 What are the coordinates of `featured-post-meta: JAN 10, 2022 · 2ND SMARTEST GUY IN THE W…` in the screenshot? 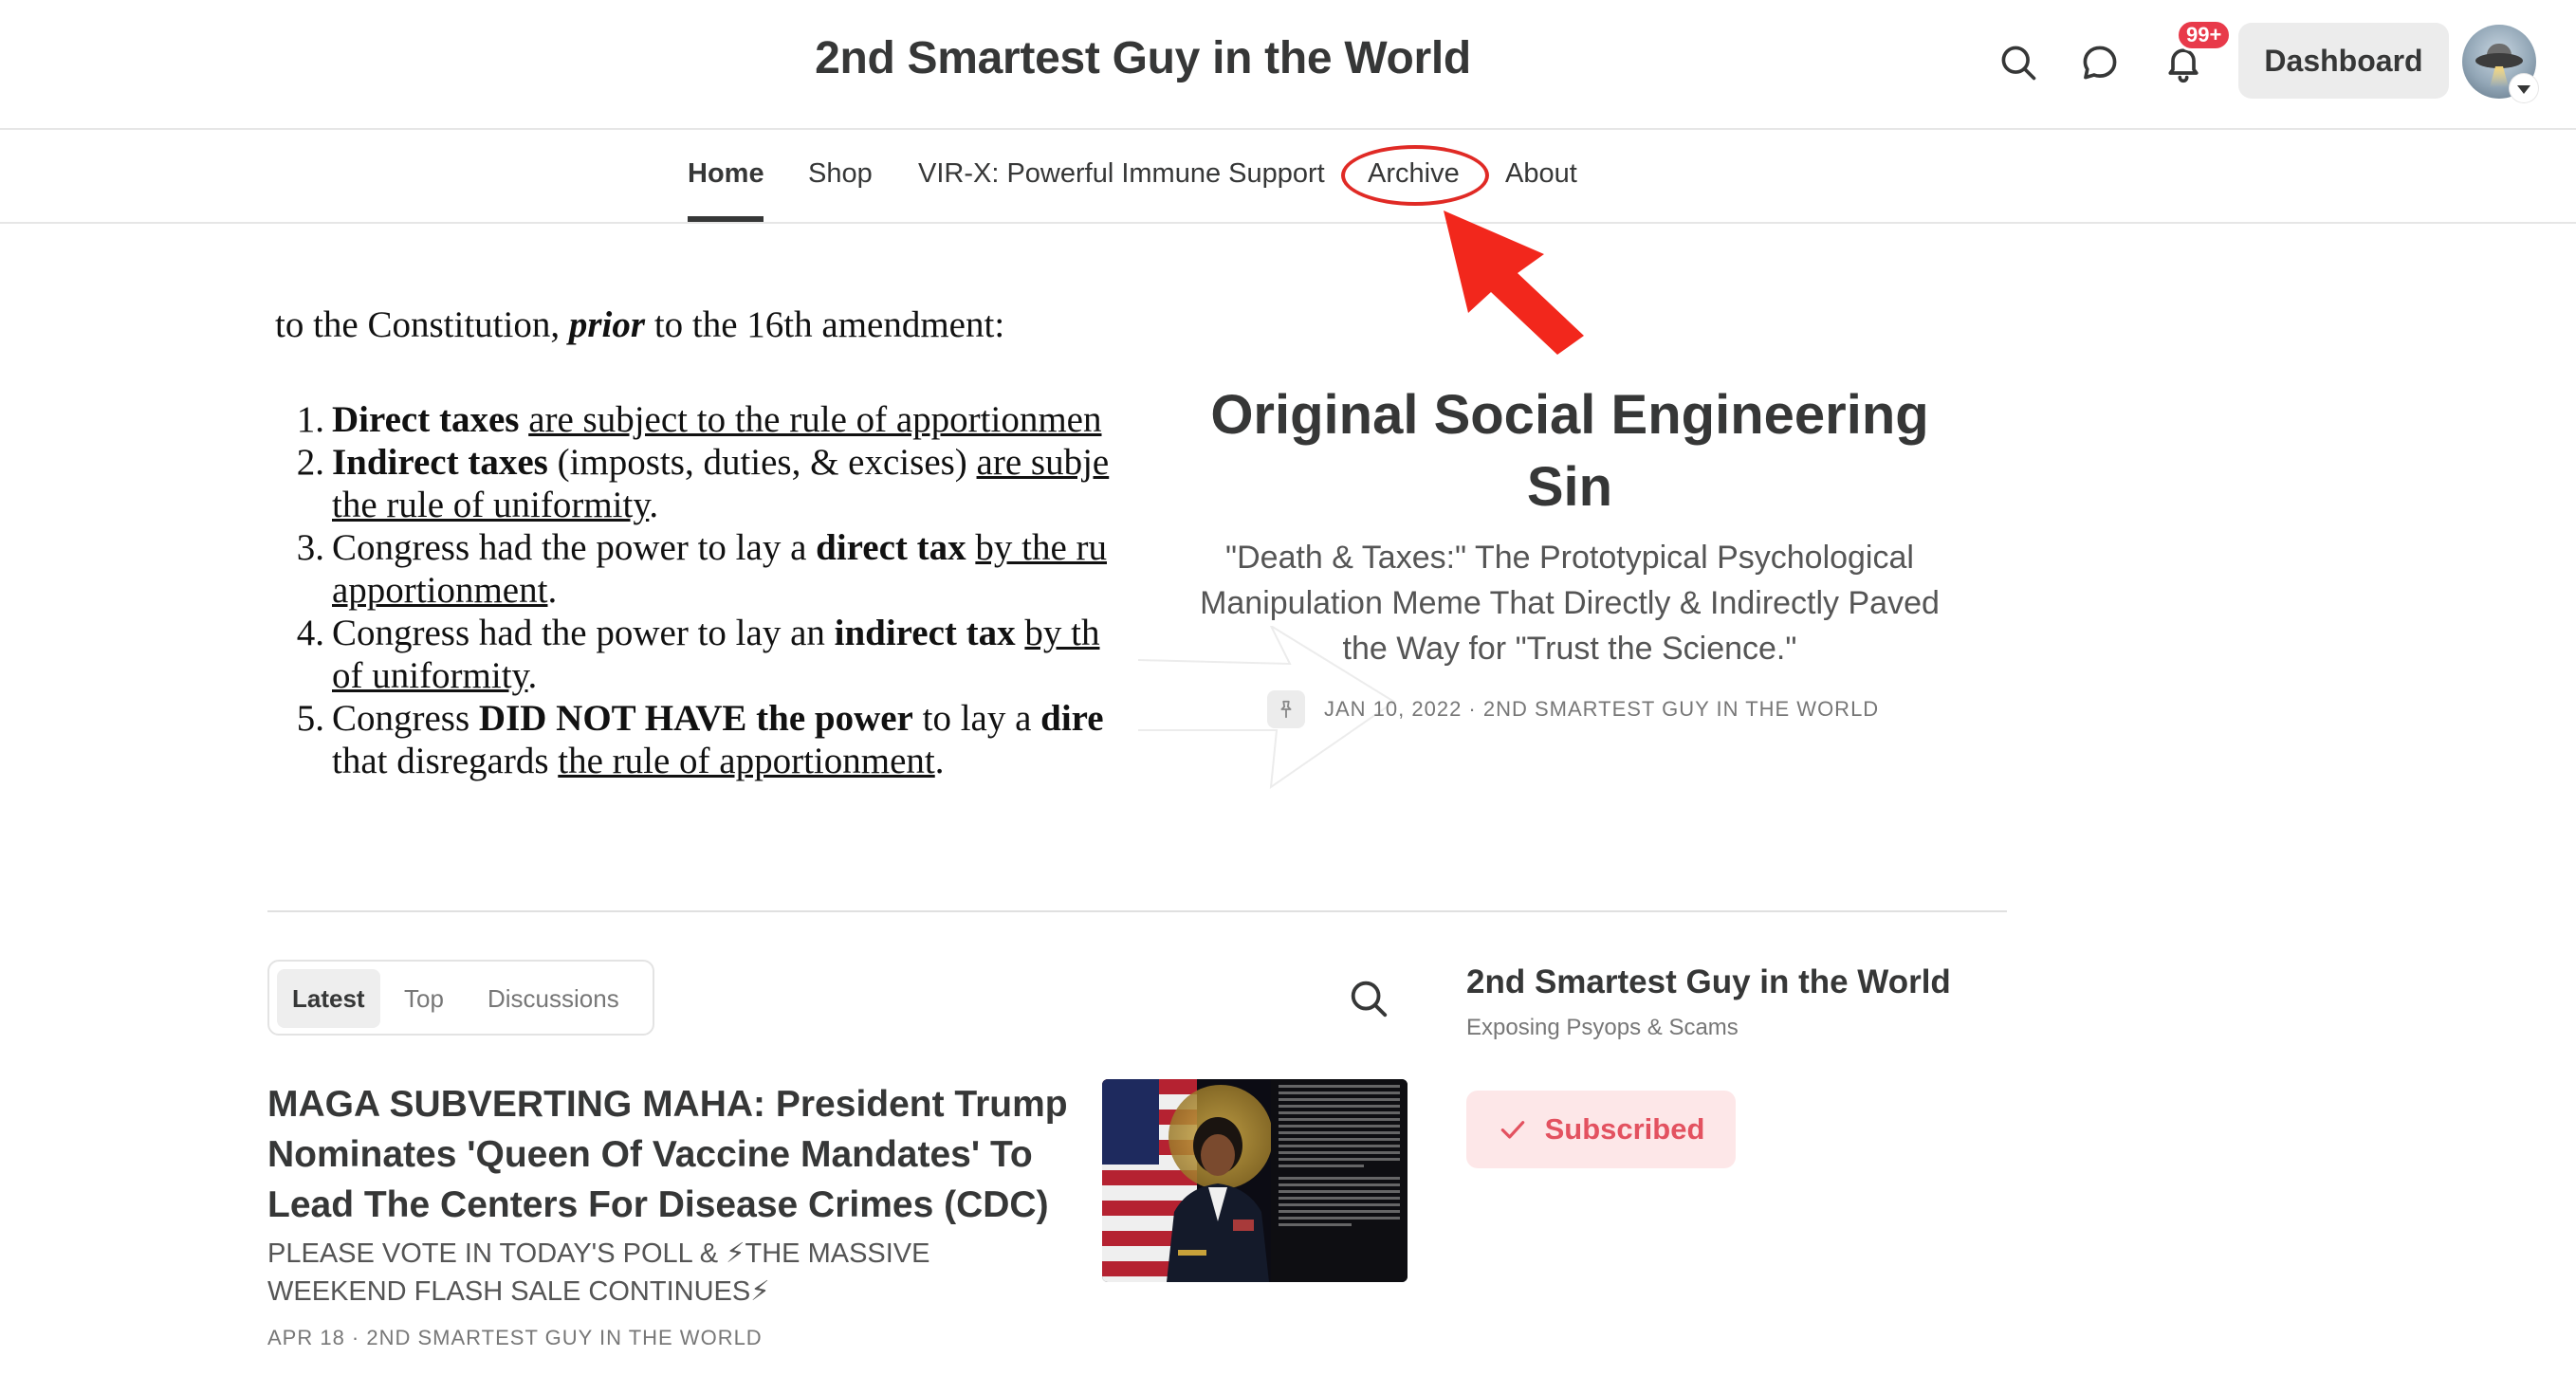 It's located at (1573, 709).